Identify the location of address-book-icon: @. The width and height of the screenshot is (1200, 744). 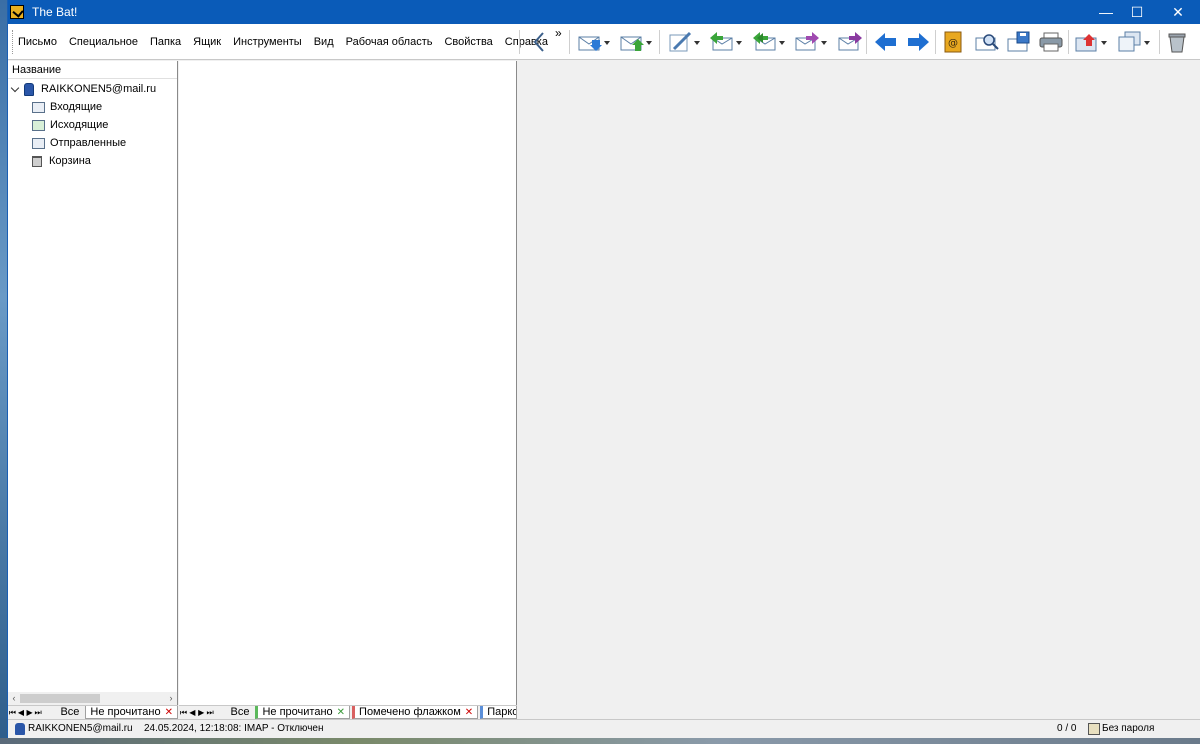
(953, 42).